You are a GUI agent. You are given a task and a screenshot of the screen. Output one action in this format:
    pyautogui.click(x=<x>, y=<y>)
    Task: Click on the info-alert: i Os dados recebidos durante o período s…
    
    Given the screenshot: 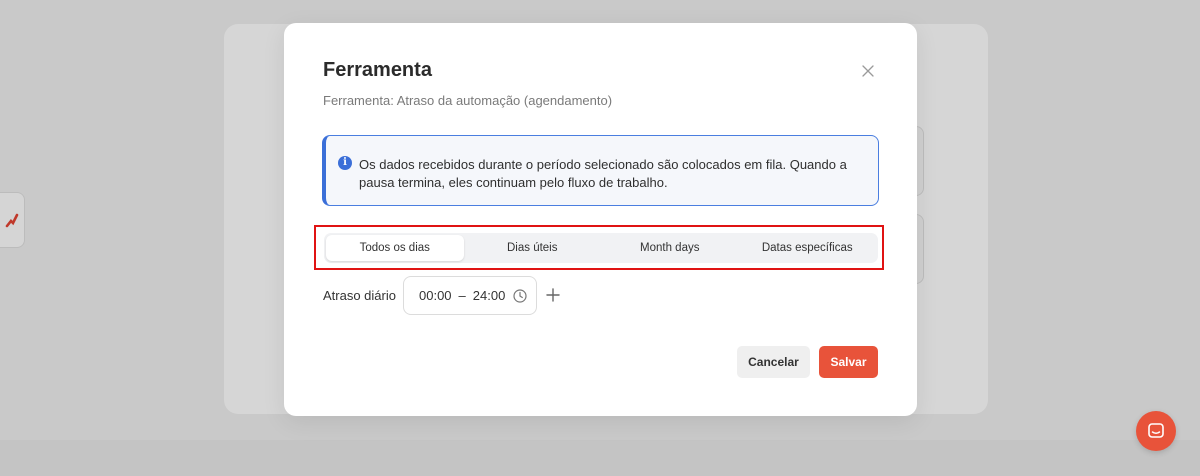 What is the action you would take?
    pyautogui.click(x=600, y=170)
    